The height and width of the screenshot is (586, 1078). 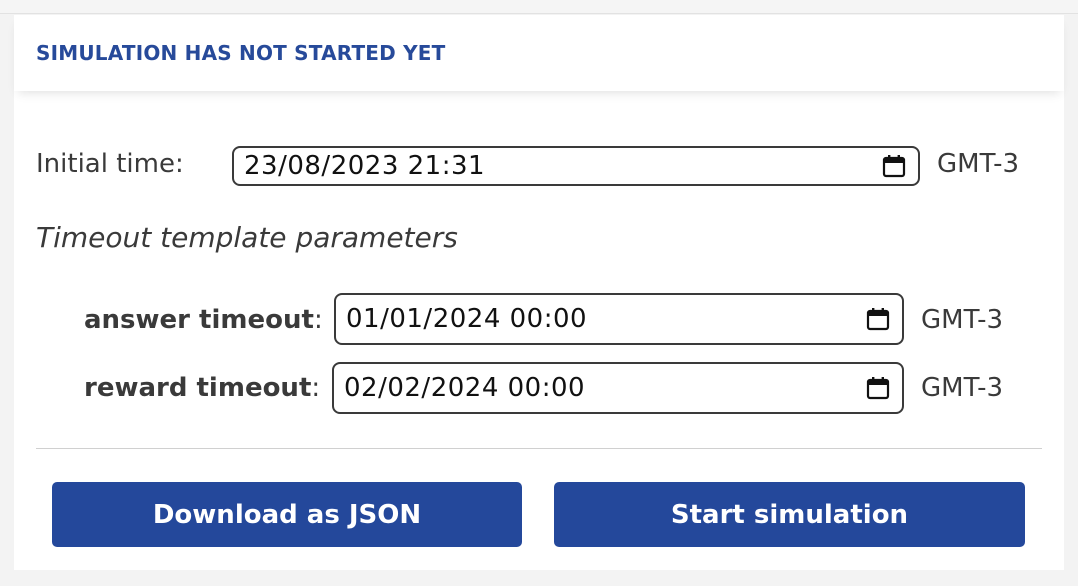 I want to click on initial-time-label: Initial time:, so click(x=110, y=164).